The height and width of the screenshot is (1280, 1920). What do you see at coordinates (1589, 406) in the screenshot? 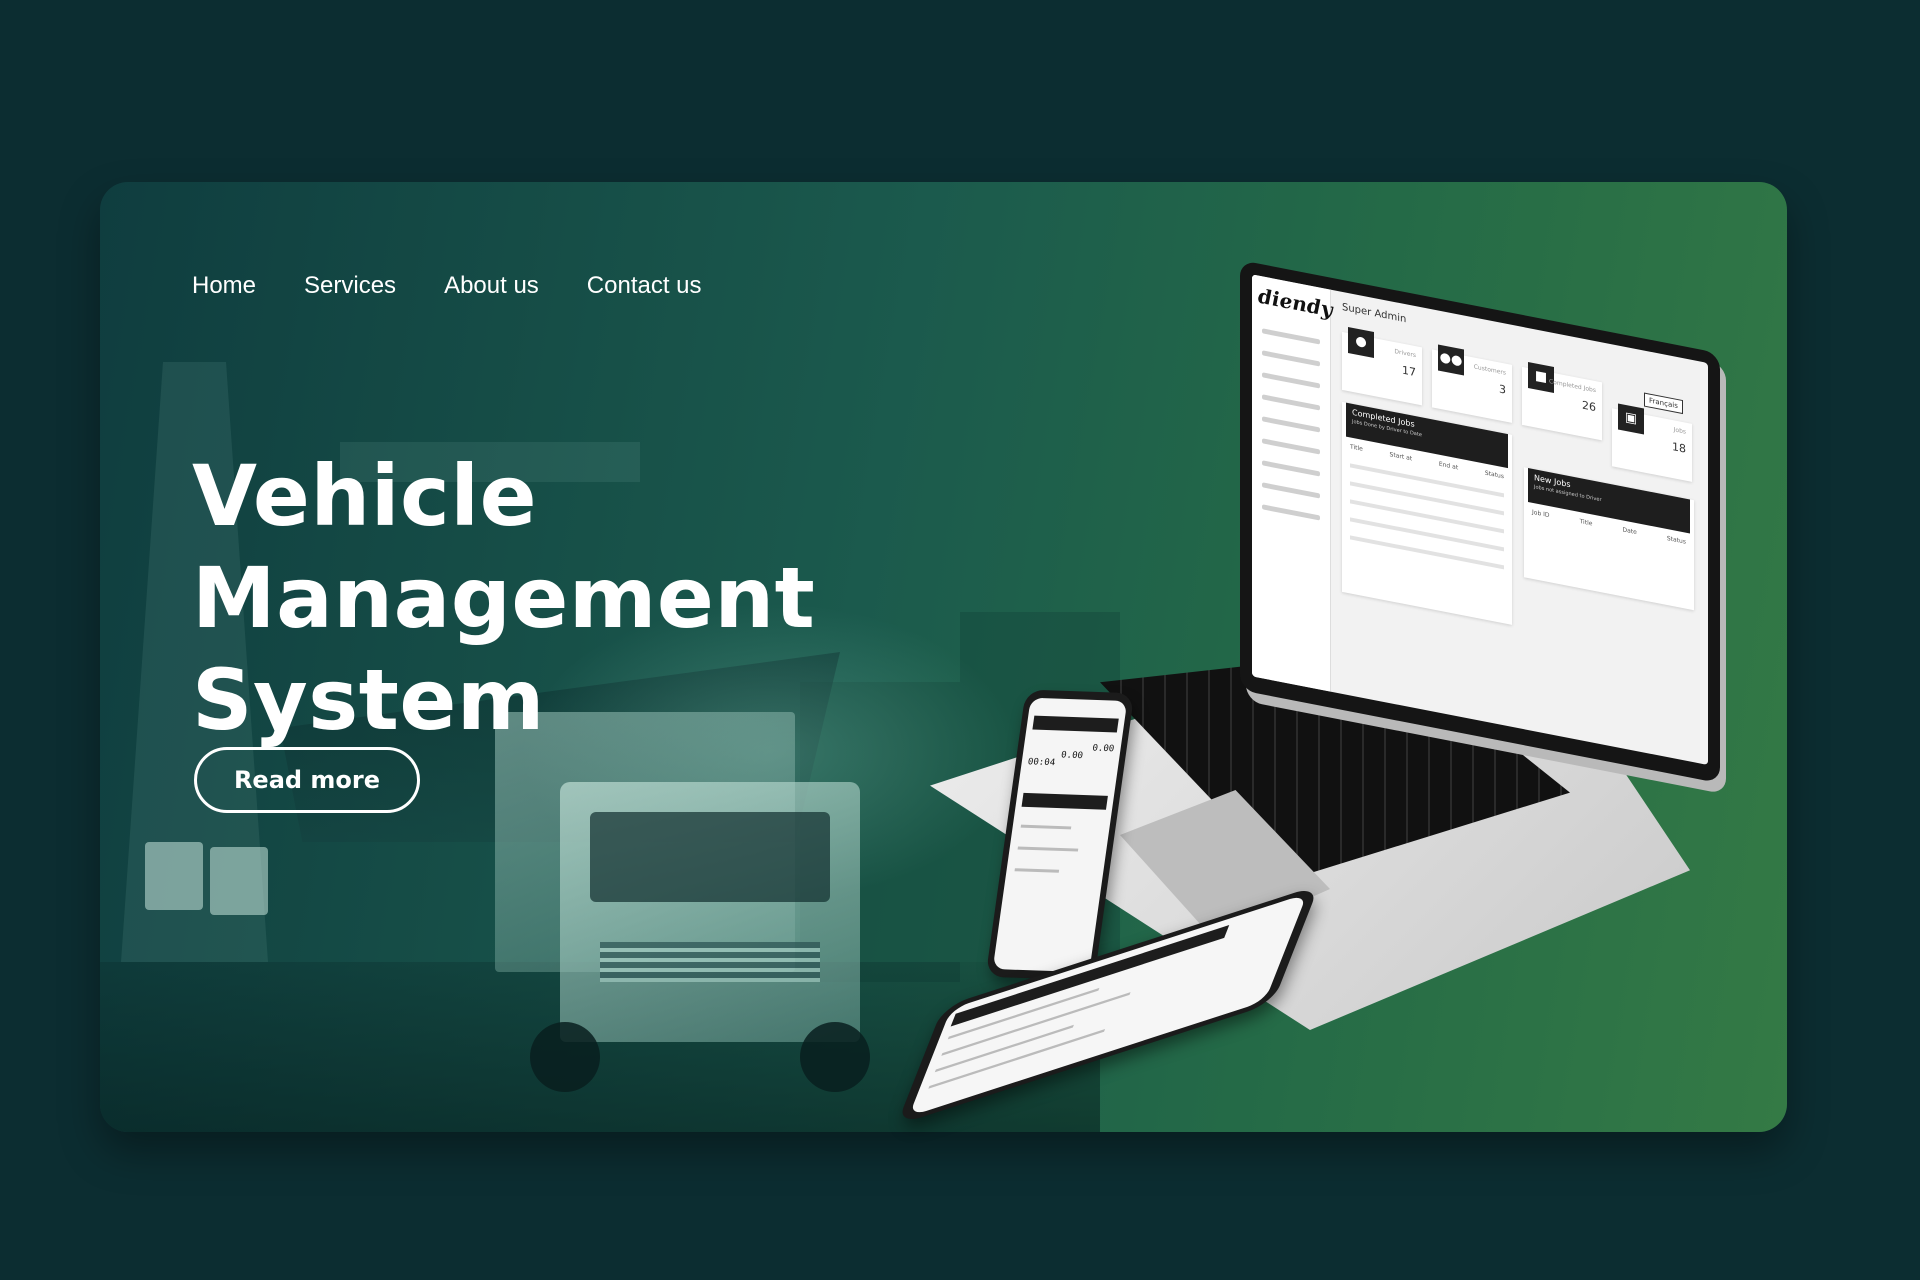
I see `stat-value: 26` at bounding box center [1589, 406].